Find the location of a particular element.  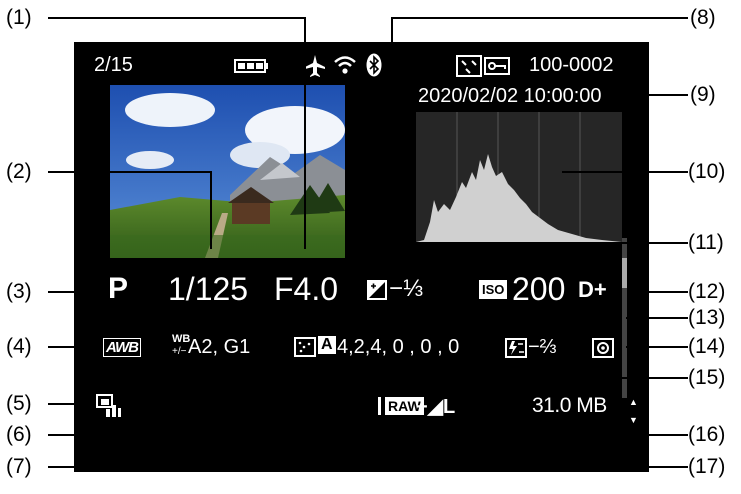

callout-5: (5) is located at coordinates (19, 403).